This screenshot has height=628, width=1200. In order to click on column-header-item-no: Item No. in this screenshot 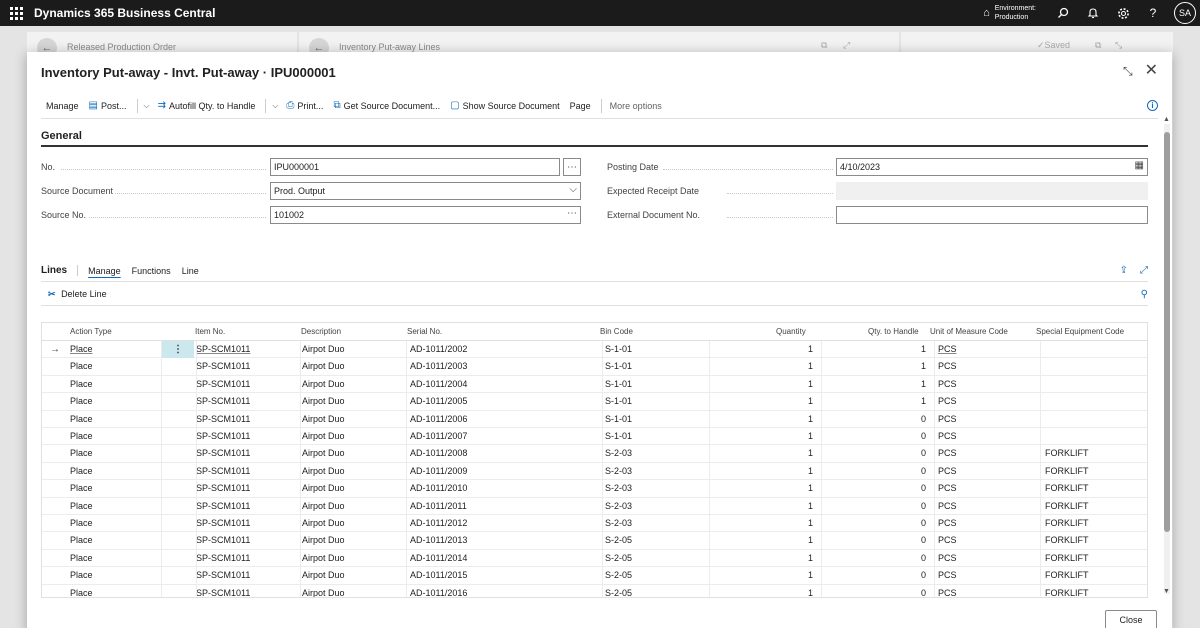, I will do `click(210, 331)`.